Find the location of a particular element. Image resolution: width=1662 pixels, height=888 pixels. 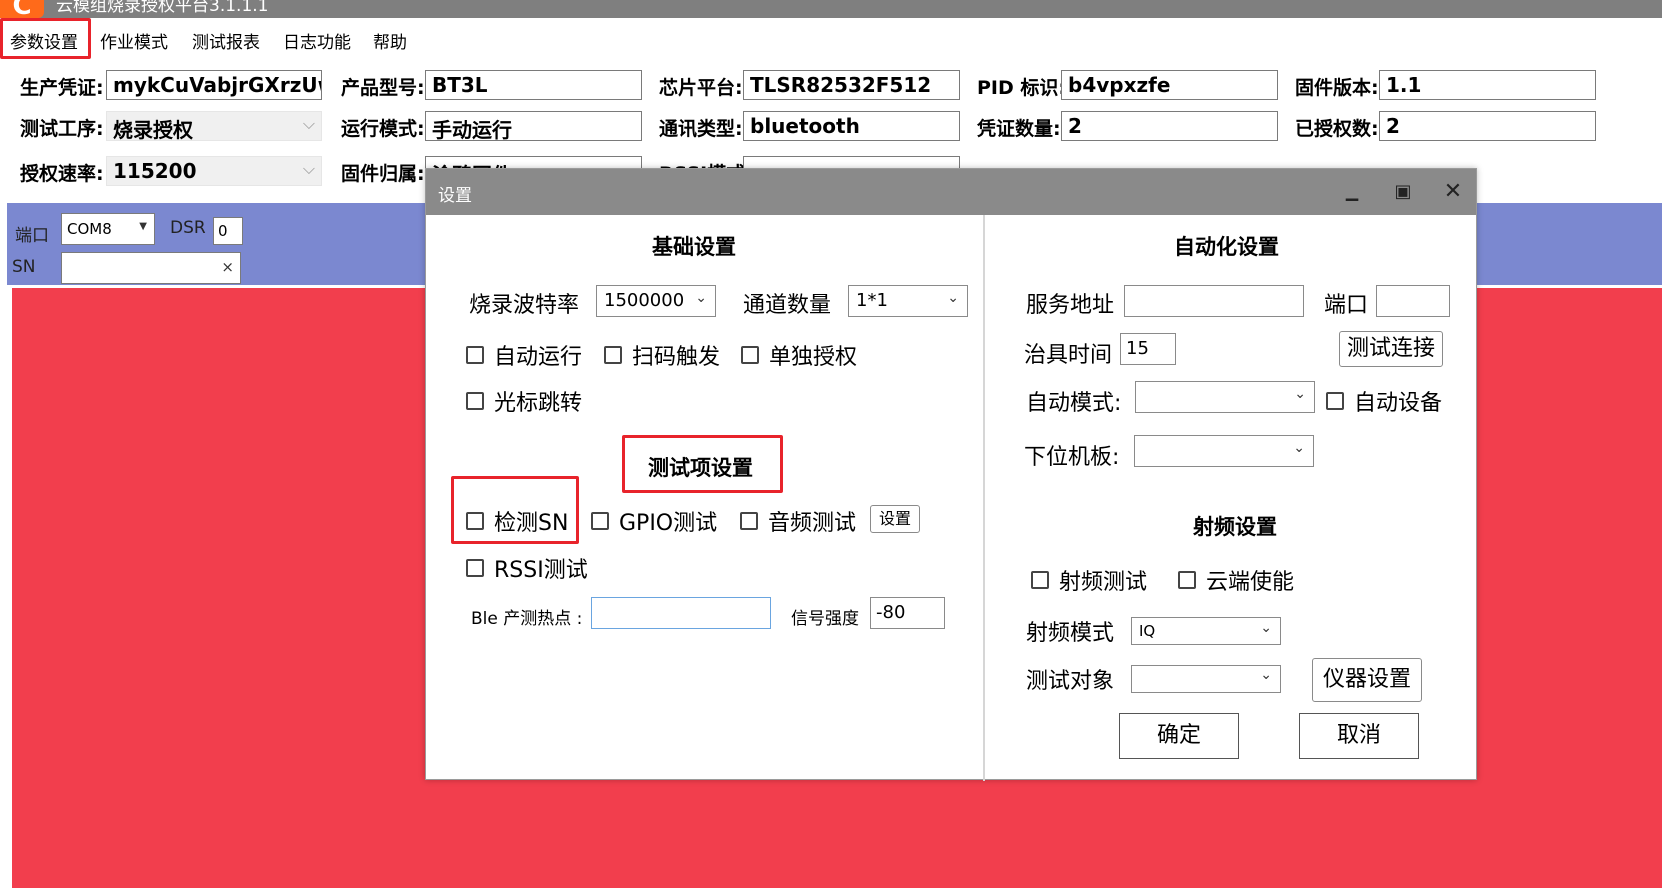

process-value: 烧录授权 is located at coordinates (153, 129).